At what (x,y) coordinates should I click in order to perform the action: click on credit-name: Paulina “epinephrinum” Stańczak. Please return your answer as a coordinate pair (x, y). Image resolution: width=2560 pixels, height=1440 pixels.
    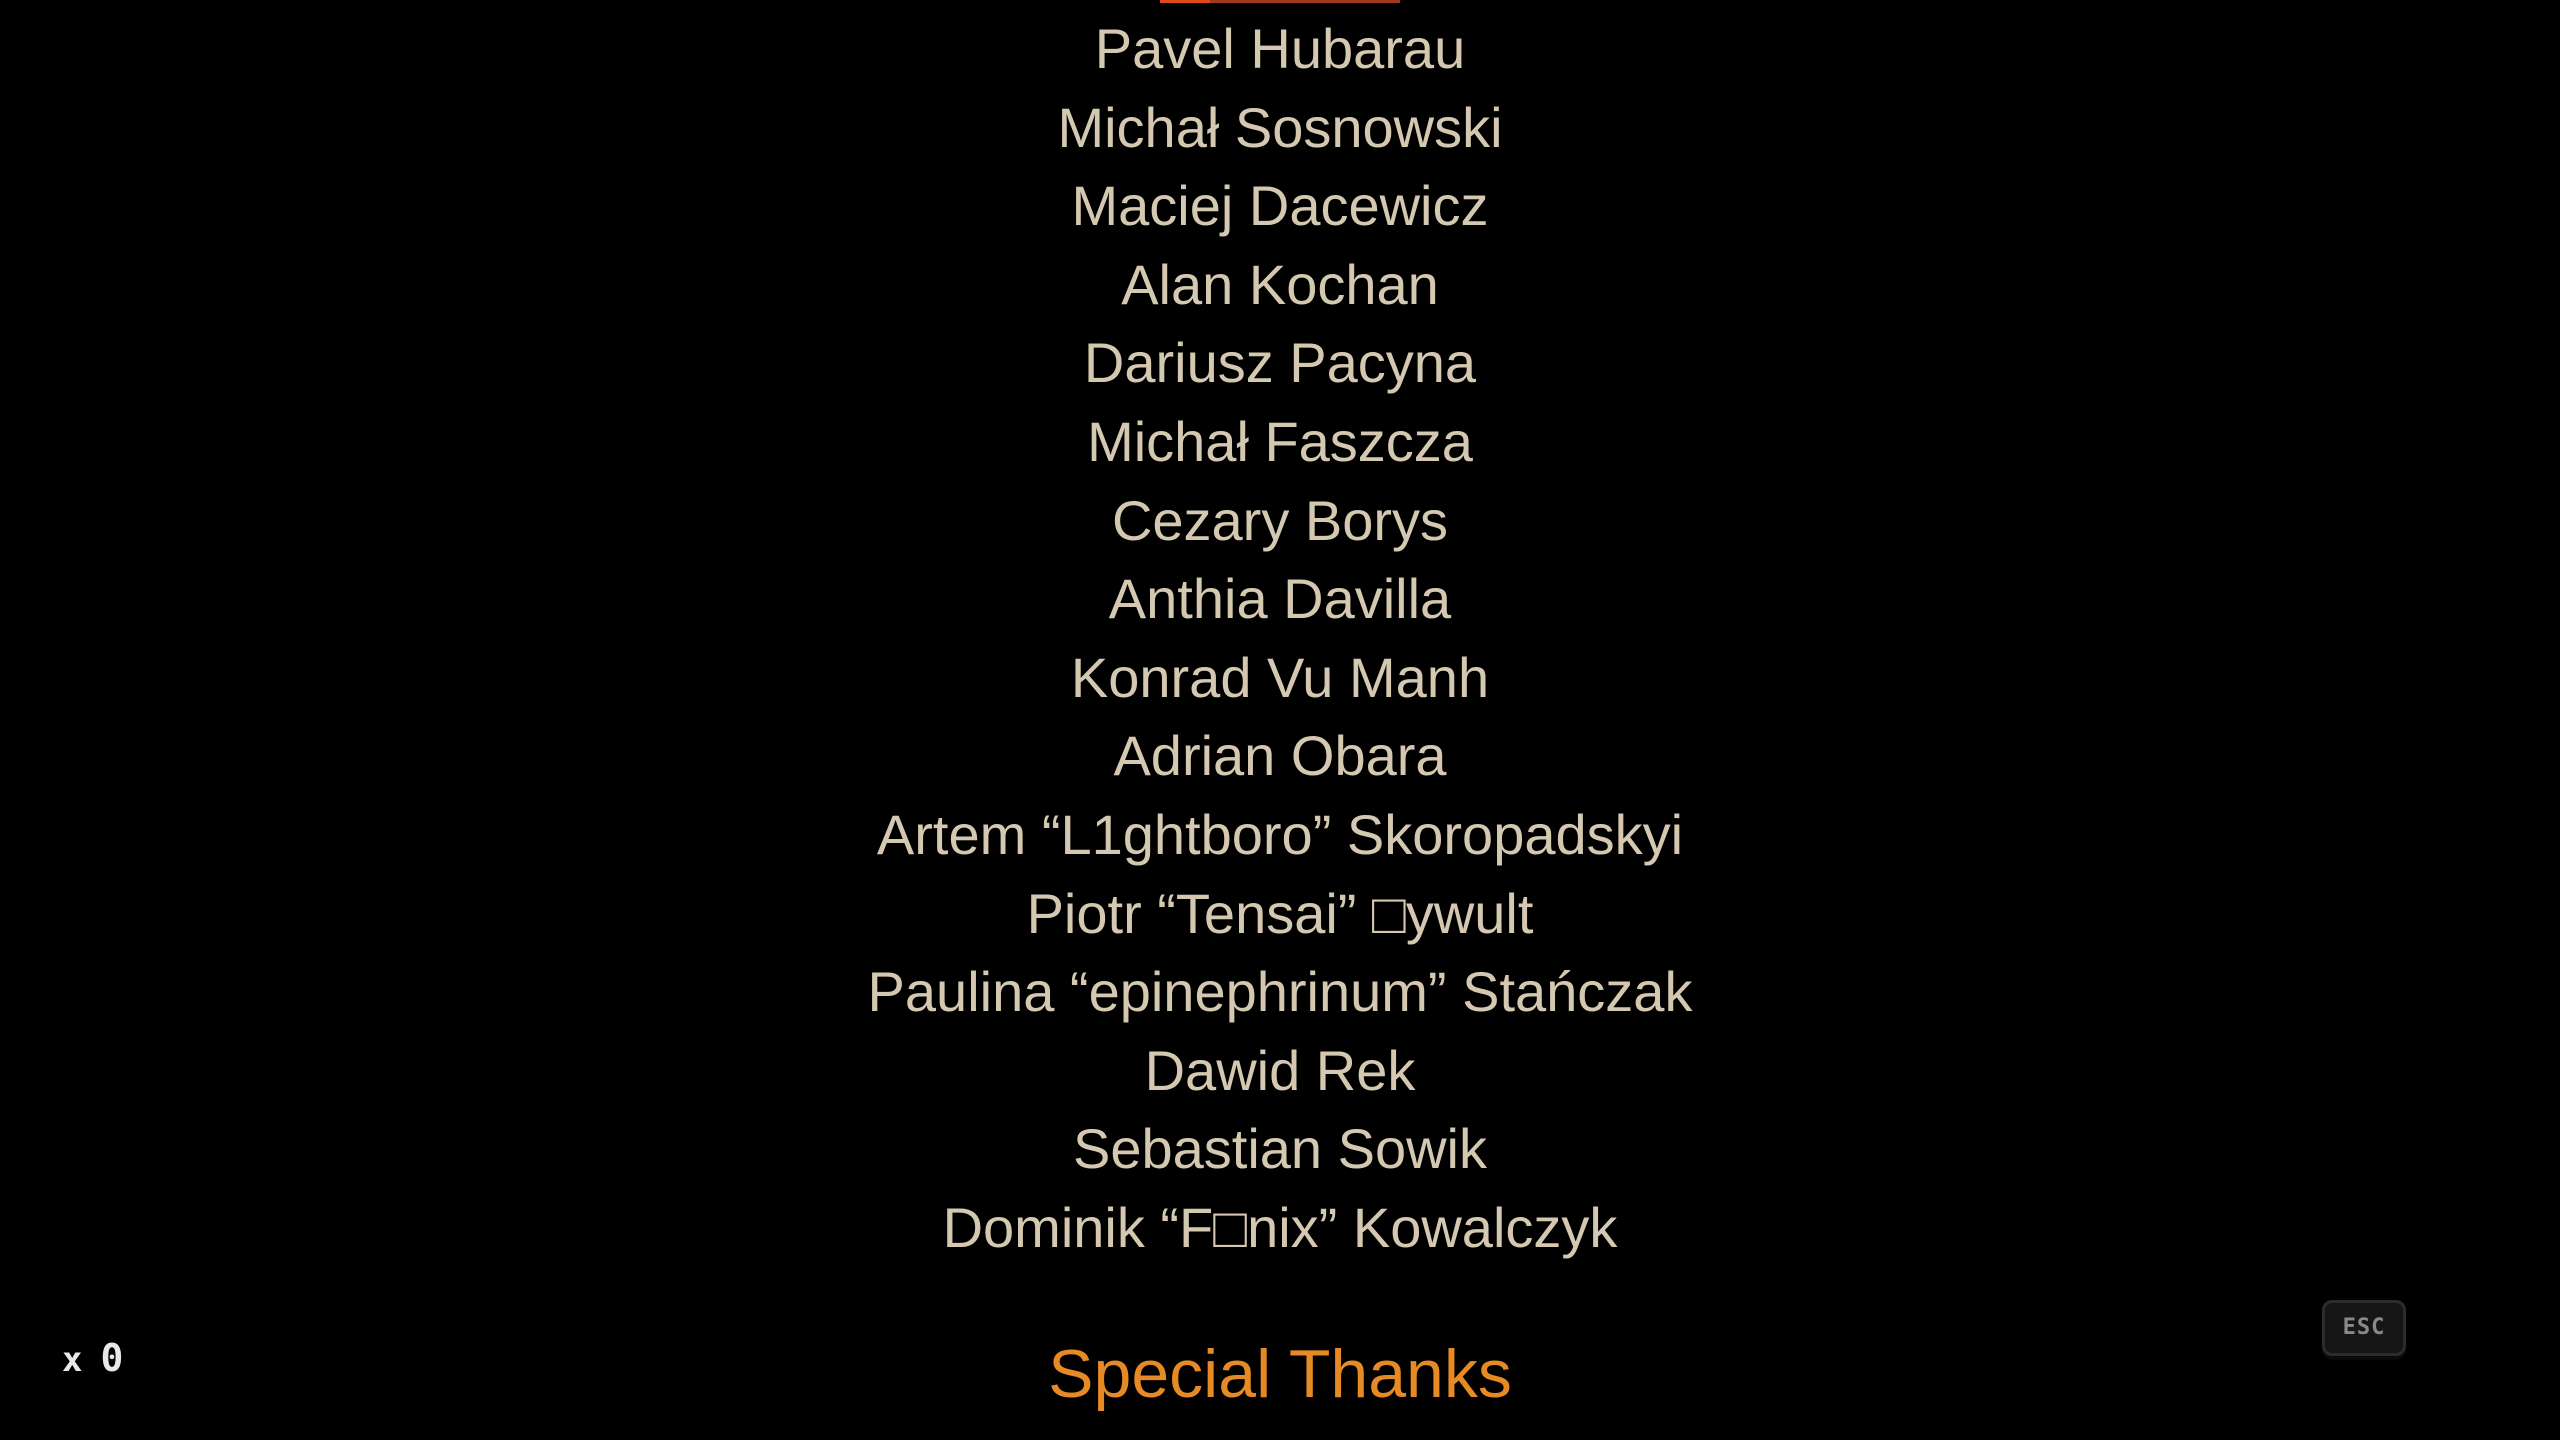
    Looking at the image, I should click on (1280, 992).